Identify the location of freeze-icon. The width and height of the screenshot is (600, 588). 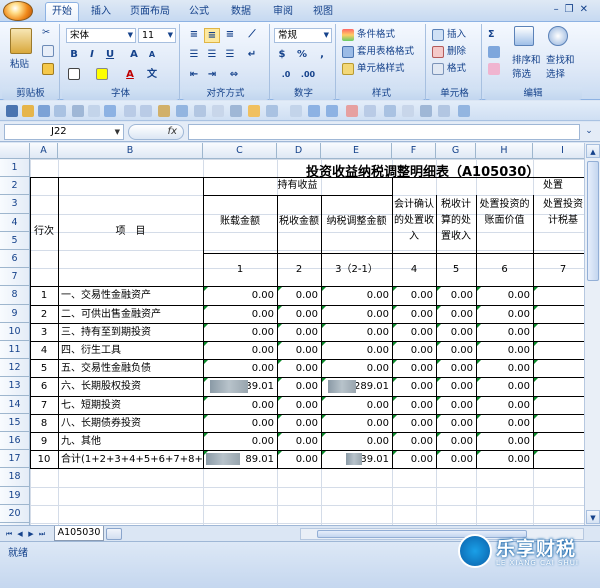
(272, 111).